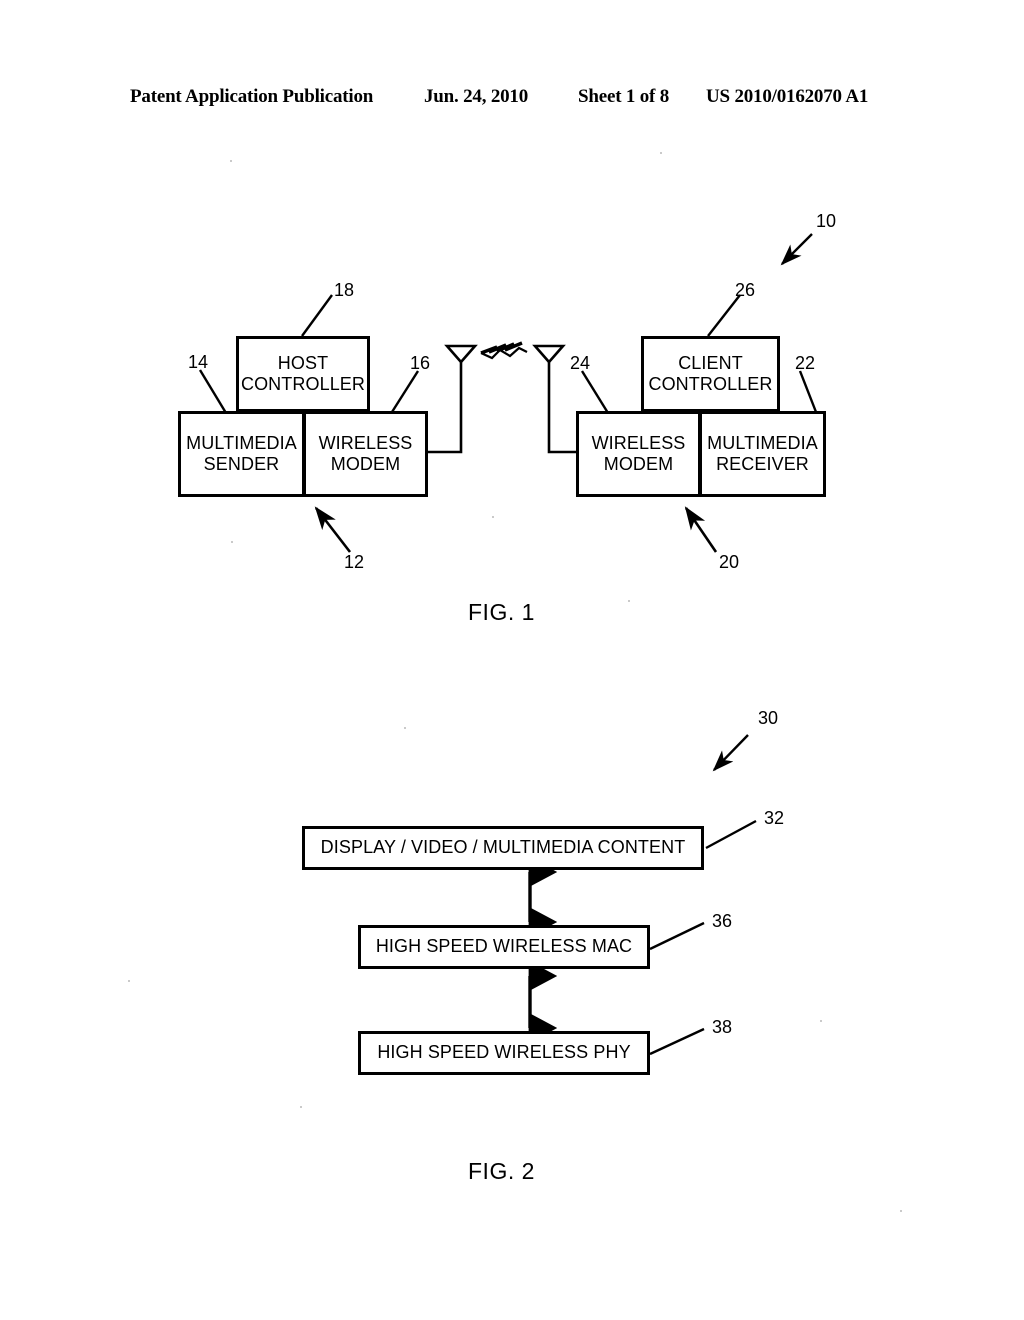 This screenshot has width=1024, height=1320. What do you see at coordinates (796, 249) in the screenshot?
I see `fig1-system-leader` at bounding box center [796, 249].